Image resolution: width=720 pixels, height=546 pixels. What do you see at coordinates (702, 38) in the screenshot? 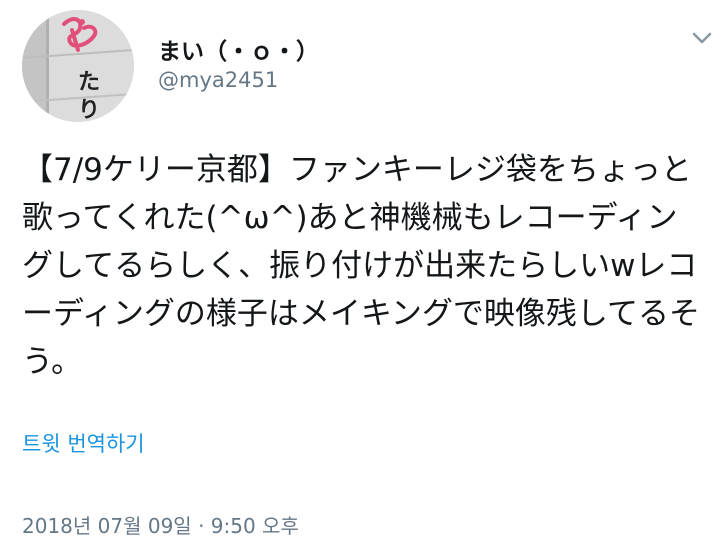
I see `chevron-down-icon` at bounding box center [702, 38].